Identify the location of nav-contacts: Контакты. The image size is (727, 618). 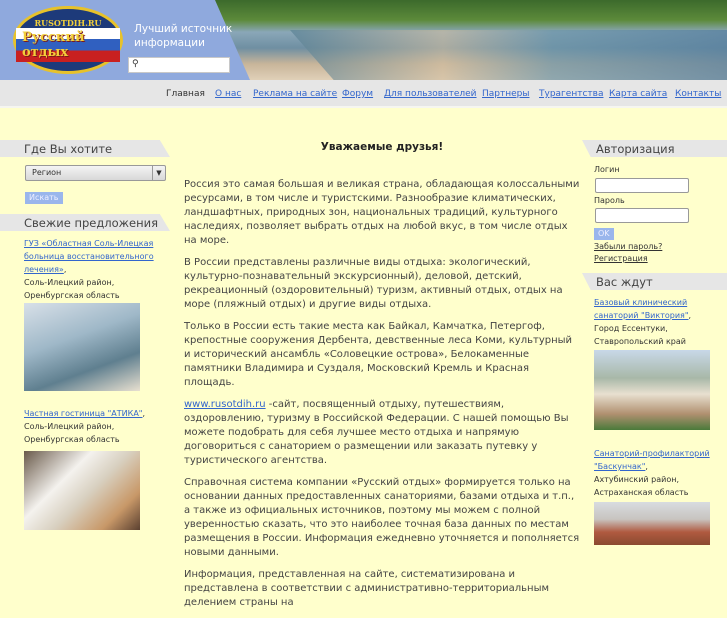
(698, 94).